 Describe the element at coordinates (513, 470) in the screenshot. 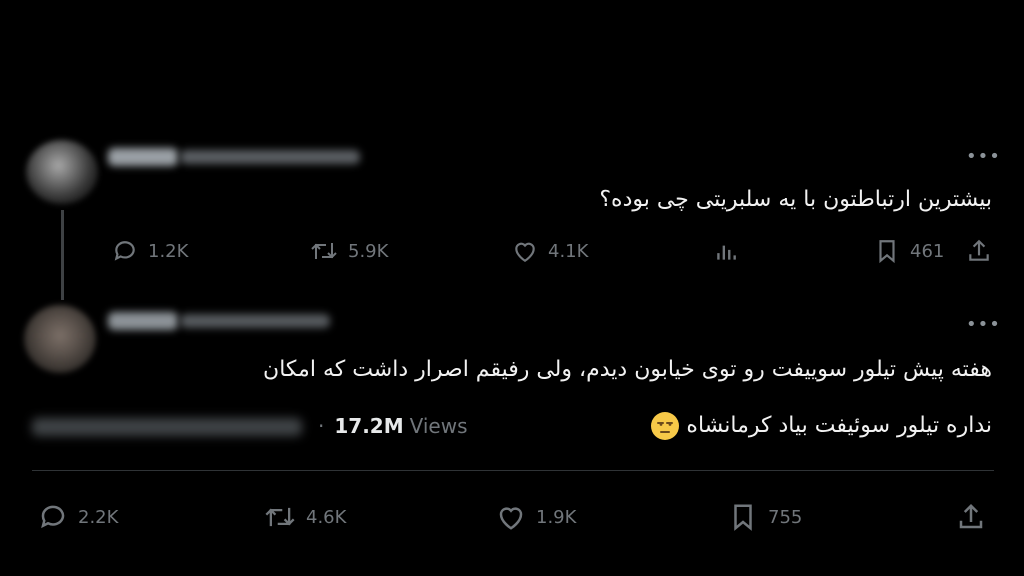

I see `divider` at that location.